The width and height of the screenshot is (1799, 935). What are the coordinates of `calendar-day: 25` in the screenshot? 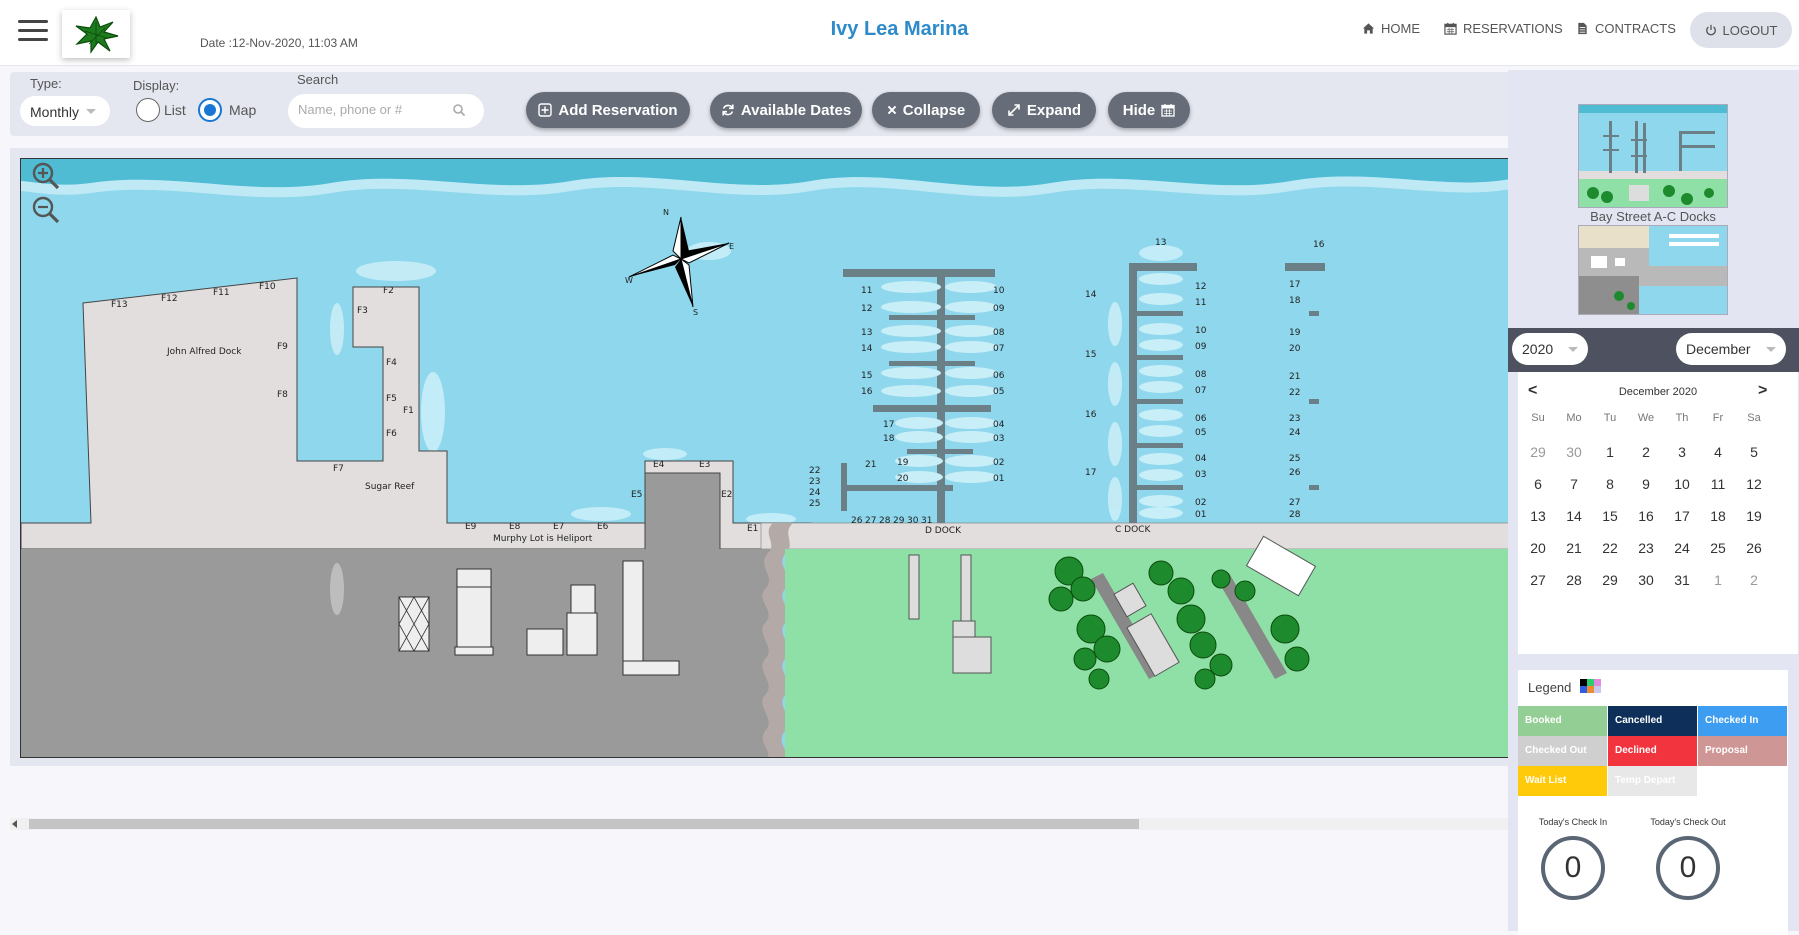 It's located at (1718, 548).